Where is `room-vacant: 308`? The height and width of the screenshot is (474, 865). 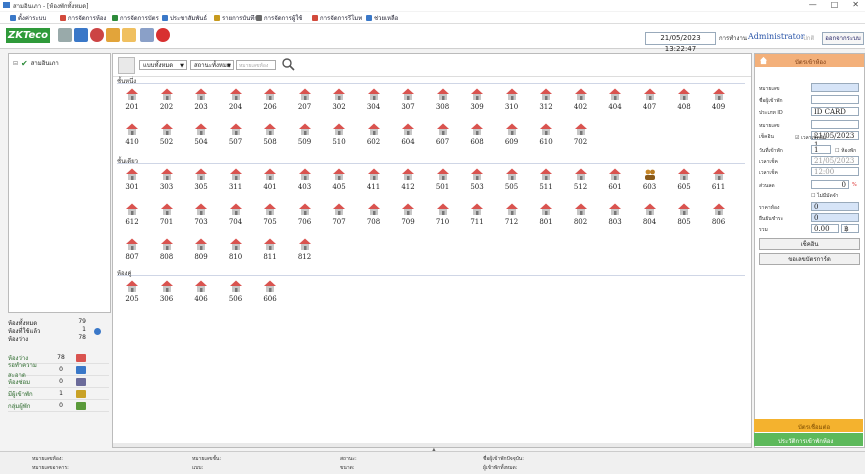 room-vacant: 308 is located at coordinates (443, 102).